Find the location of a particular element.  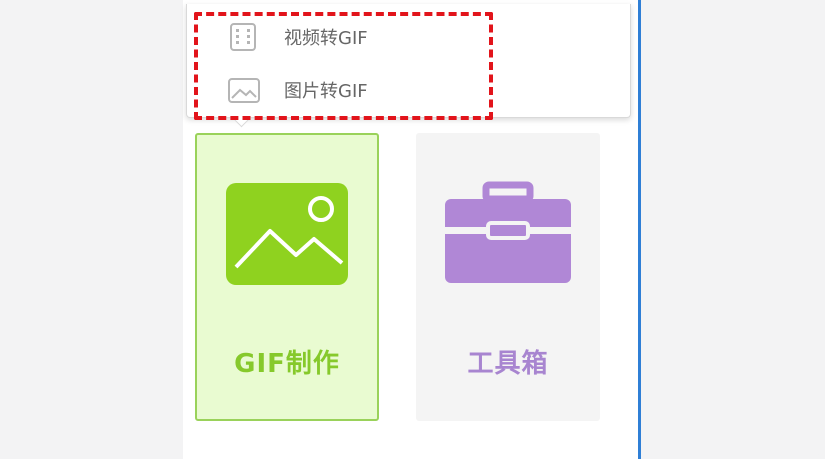

window-edge is located at coordinates (639, 229).